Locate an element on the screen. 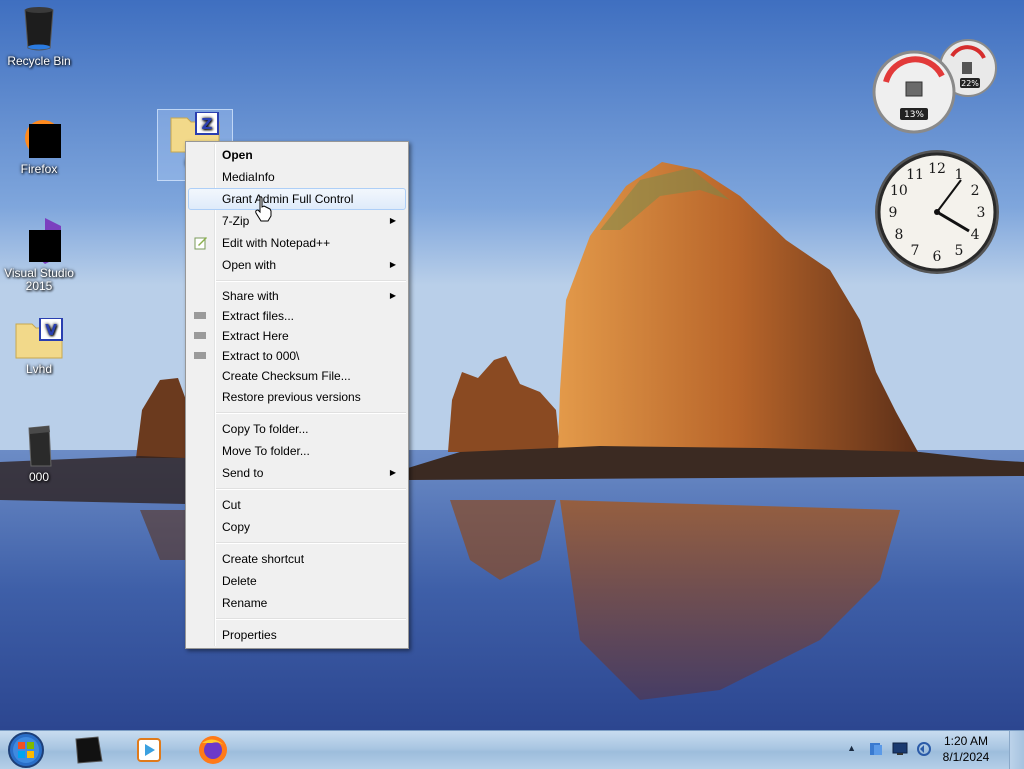  tray-clock-time: 1:20 AM is located at coordinates (966, 741).